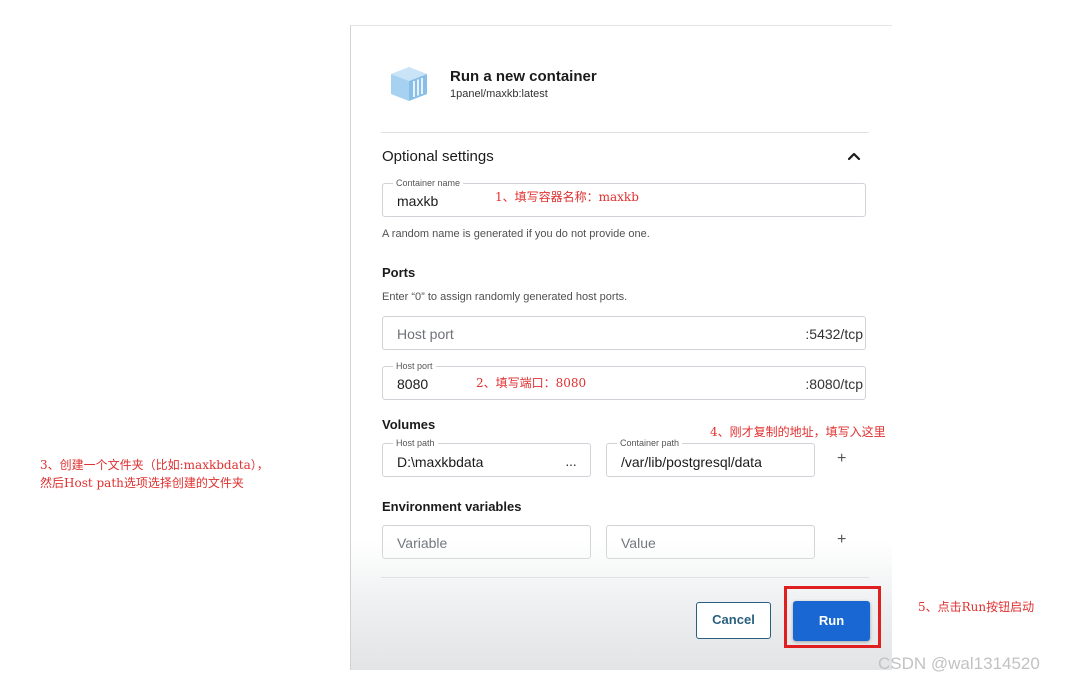  I want to click on env-variable-field: Variable, so click(486, 542).